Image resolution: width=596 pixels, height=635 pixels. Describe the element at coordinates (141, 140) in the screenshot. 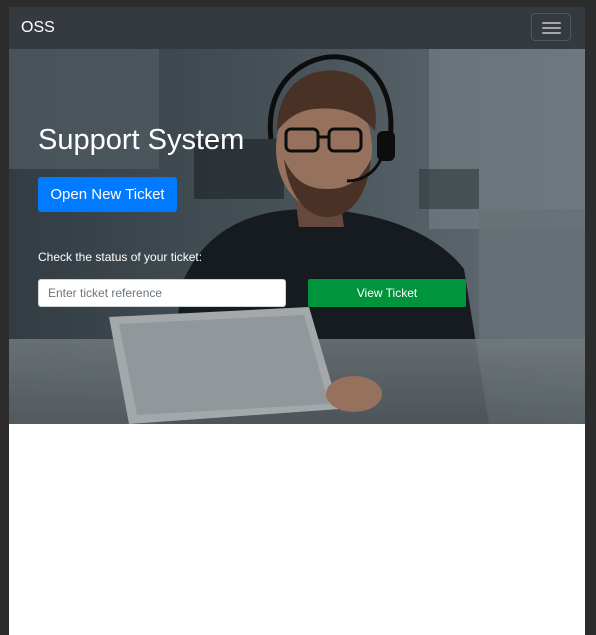

I see `page-title: Support System` at that location.